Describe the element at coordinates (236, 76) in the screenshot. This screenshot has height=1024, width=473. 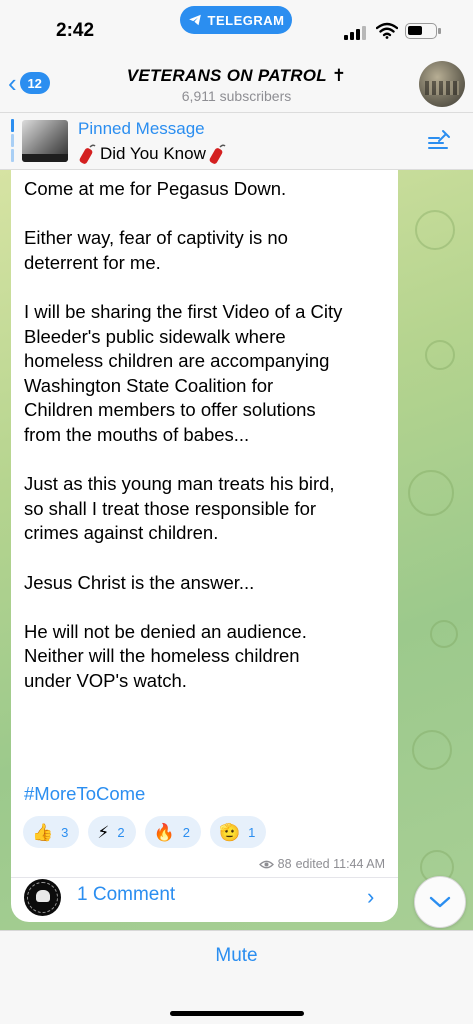
I see `channel-title: VETERANS ON PATROL ✝` at that location.